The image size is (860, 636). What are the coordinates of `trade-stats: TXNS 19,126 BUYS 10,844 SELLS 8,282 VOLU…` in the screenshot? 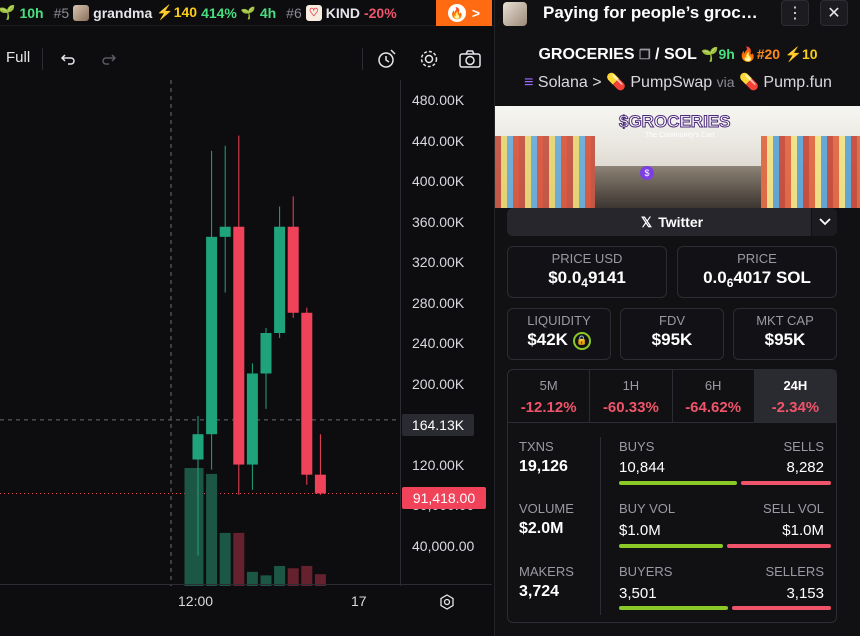 It's located at (672, 523).